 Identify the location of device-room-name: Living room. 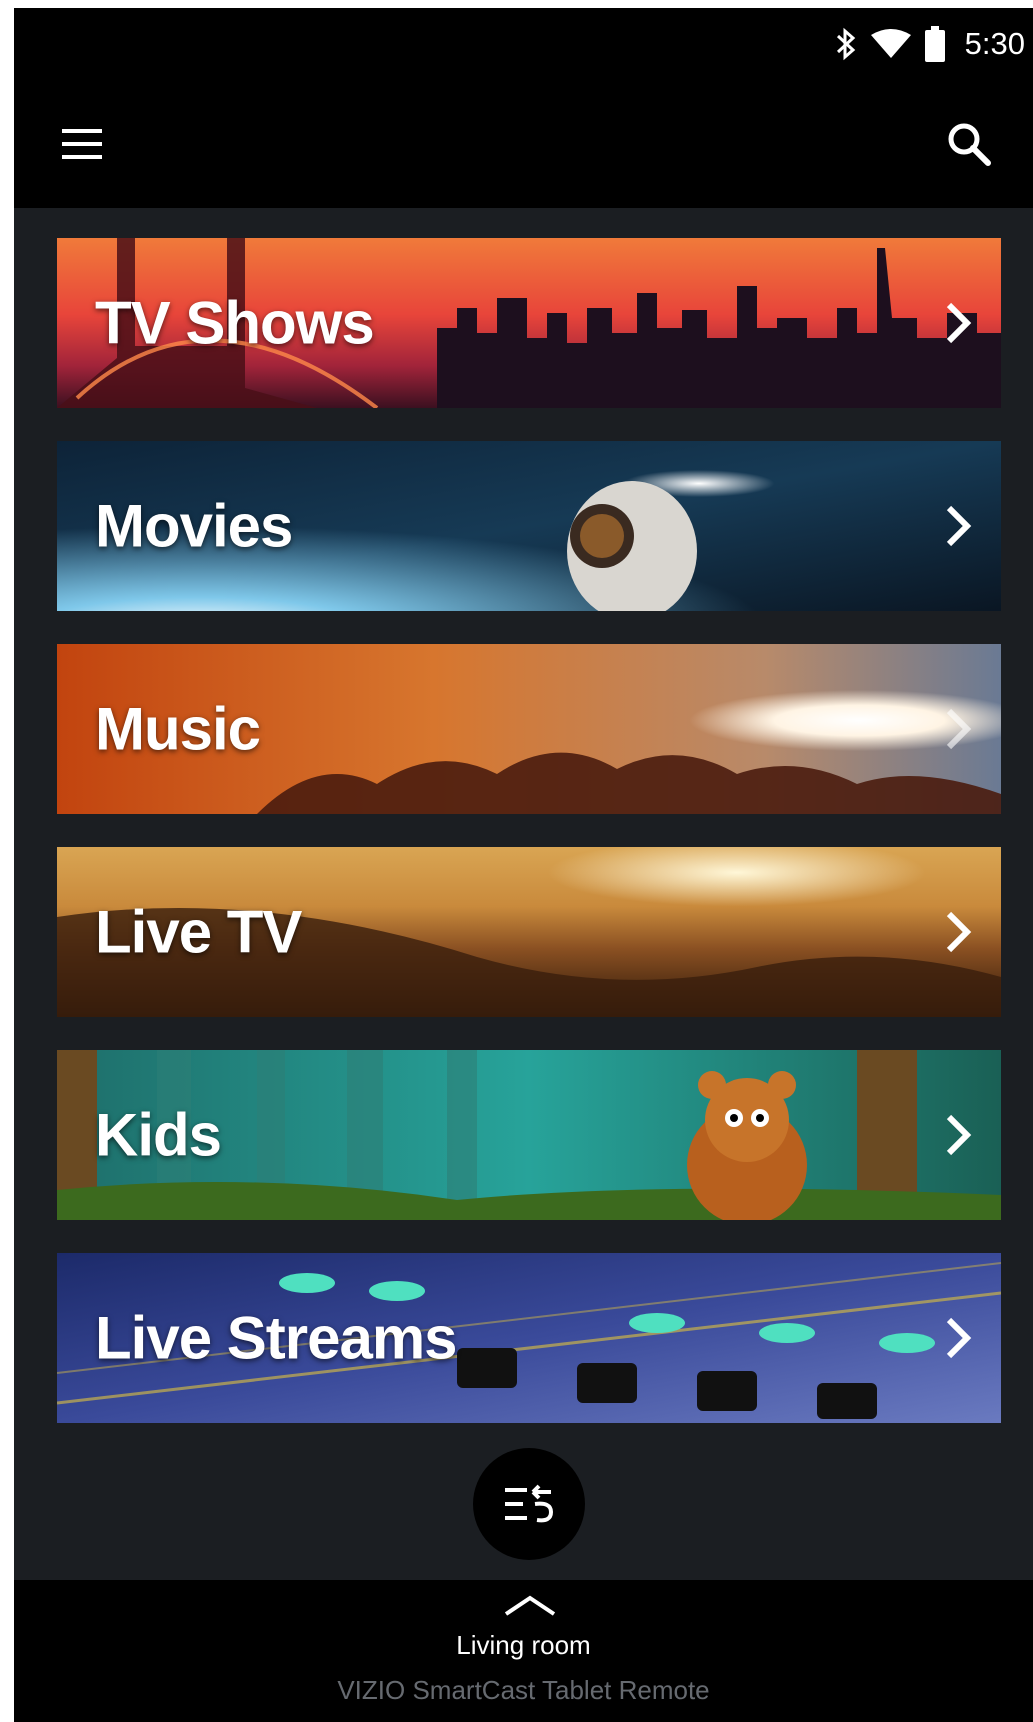
(523, 1645).